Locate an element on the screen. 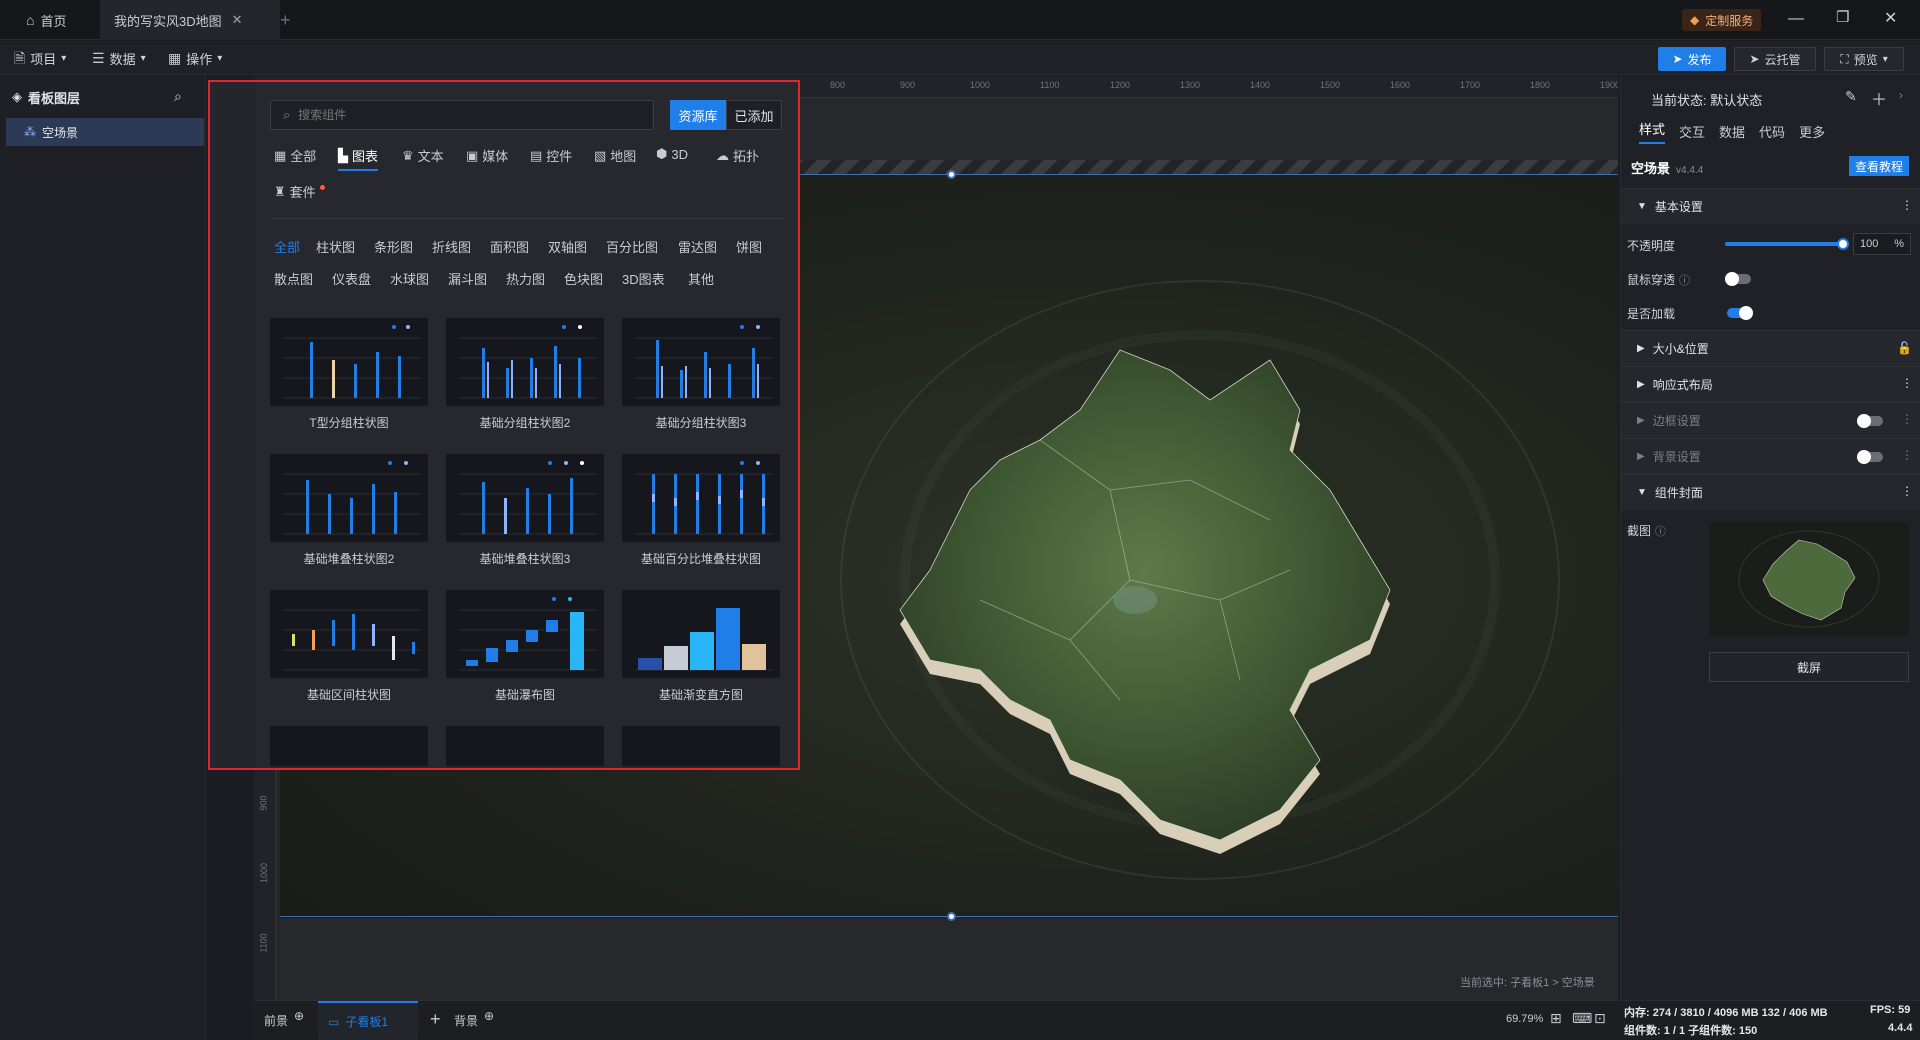 The image size is (1920, 1040). chevron-right-icon: › is located at coordinates (1901, 95).